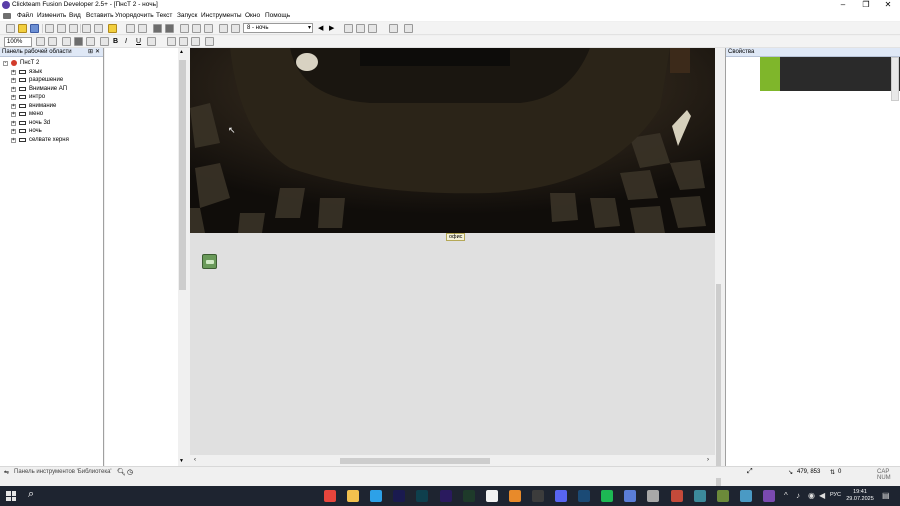 Image resolution: width=900 pixels, height=506 pixels. Describe the element at coordinates (50, 131) in the screenshot. I see `tree-item-frame: + ночь` at that location.